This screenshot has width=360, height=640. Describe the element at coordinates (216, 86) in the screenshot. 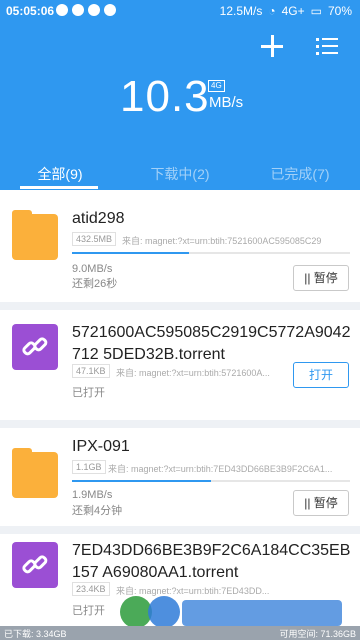

I see `network-badge: 4G` at that location.